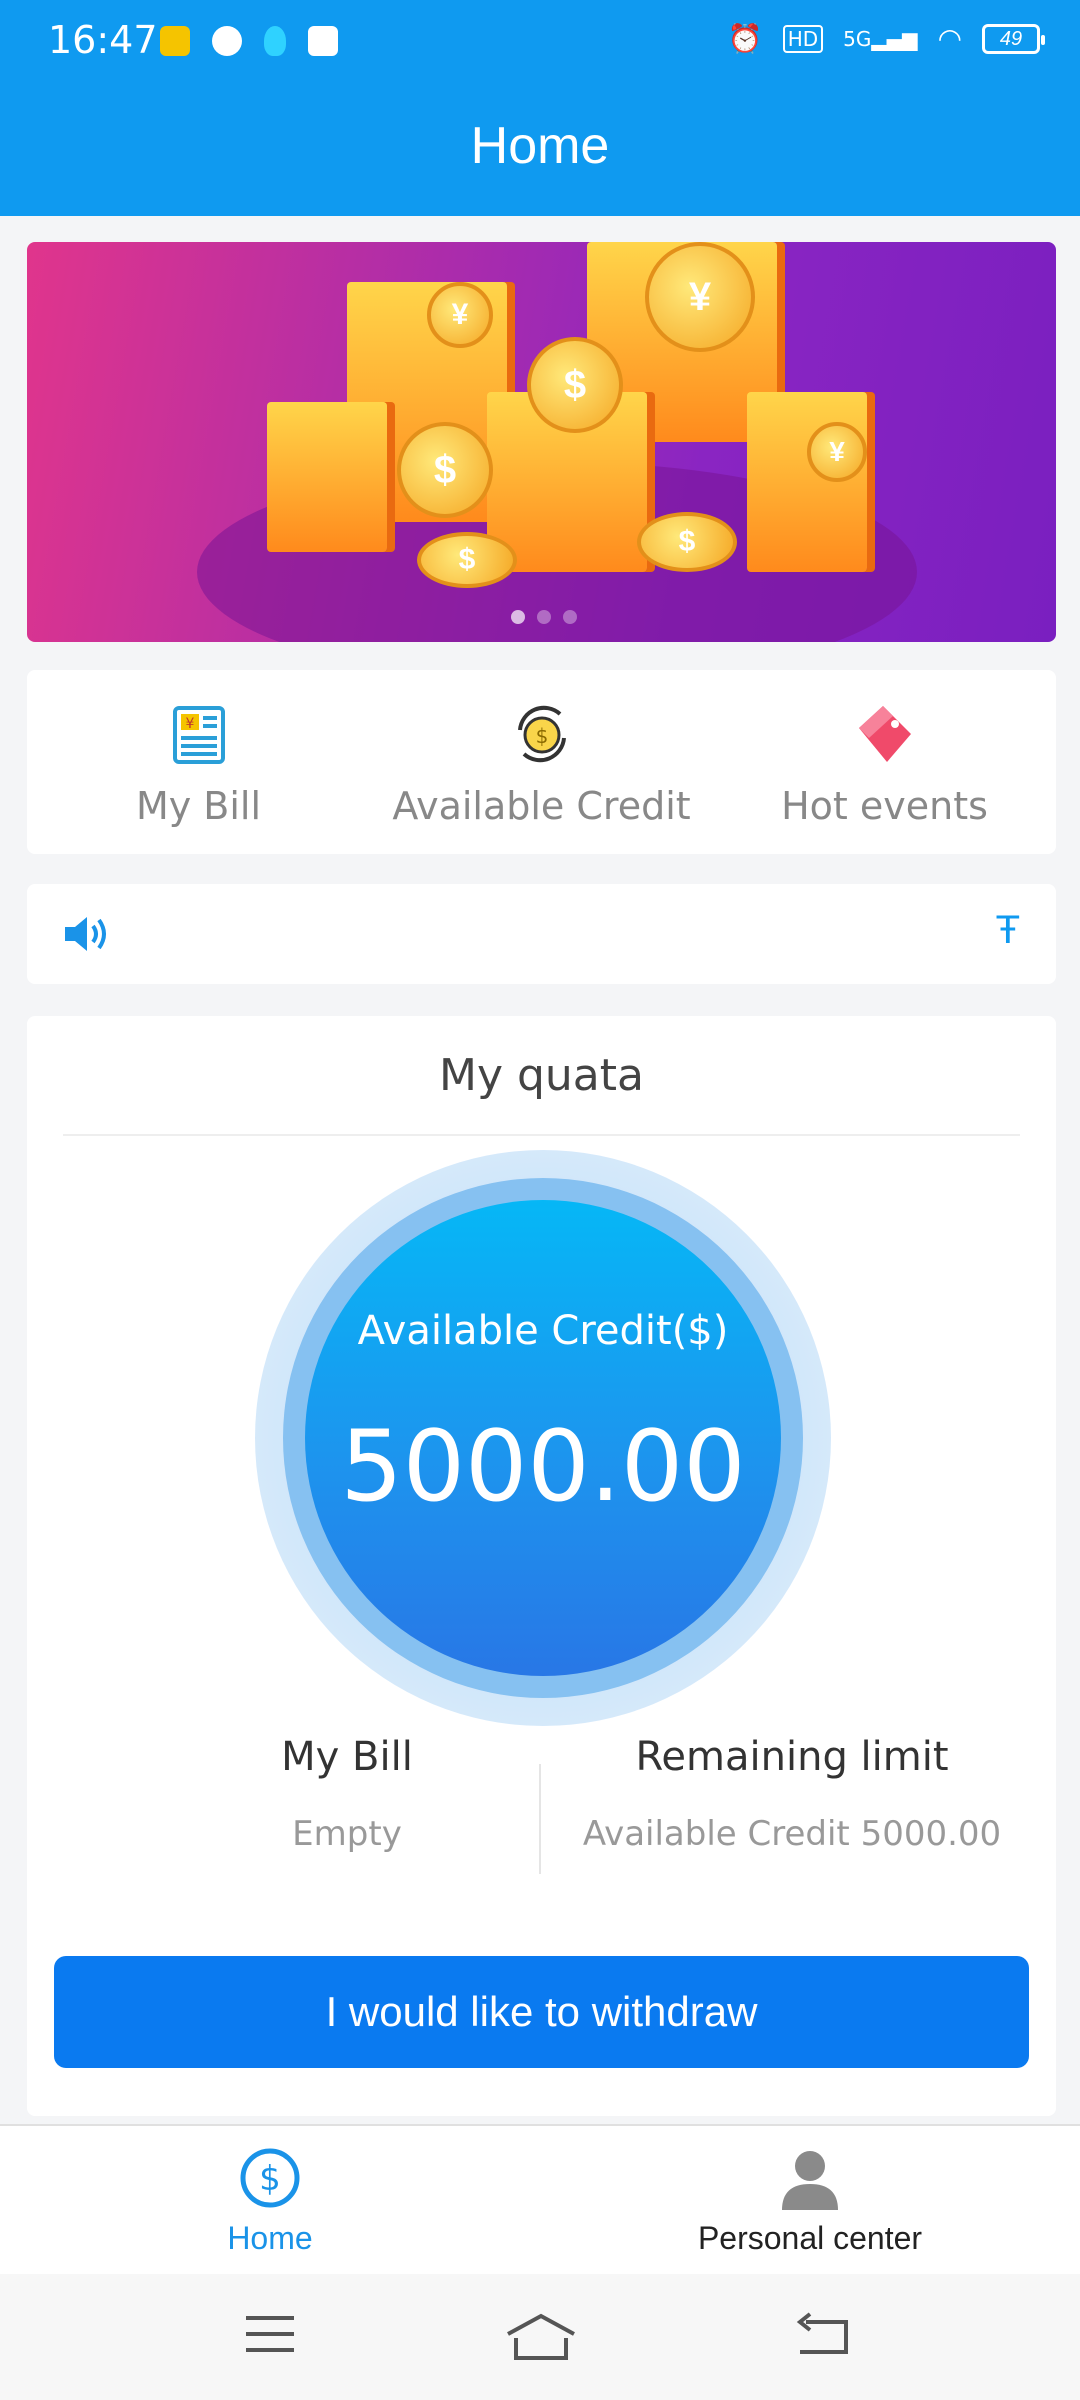  I want to click on wifi-icon: ◠, so click(949, 38).